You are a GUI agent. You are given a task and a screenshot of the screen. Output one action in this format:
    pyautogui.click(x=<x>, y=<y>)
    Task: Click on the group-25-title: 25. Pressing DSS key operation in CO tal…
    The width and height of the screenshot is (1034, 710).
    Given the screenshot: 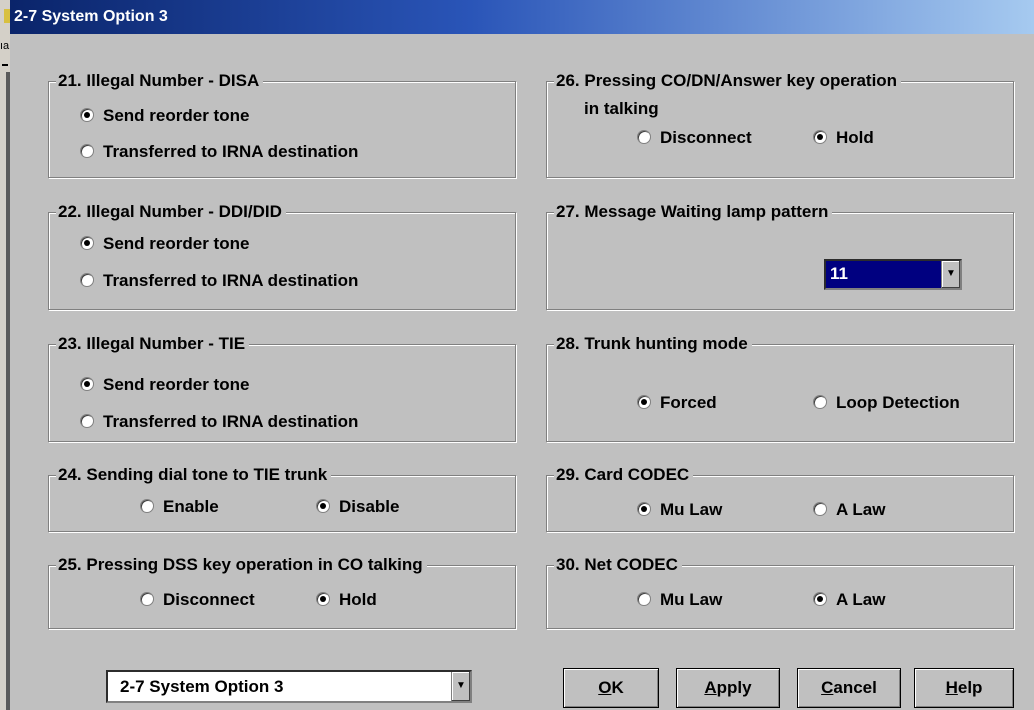 What is the action you would take?
    pyautogui.click(x=241, y=565)
    